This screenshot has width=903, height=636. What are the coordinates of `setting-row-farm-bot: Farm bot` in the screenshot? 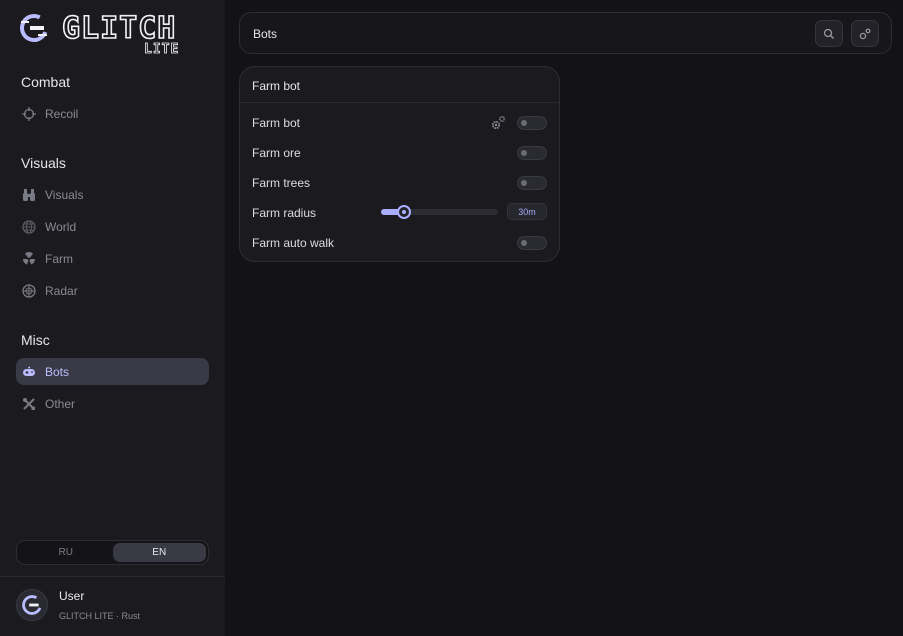 It's located at (399, 123).